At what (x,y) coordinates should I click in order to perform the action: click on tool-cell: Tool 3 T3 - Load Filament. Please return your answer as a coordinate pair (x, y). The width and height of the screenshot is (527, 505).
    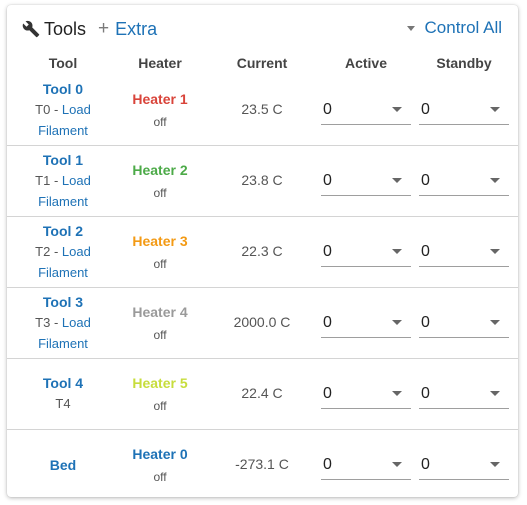
    Looking at the image, I should click on (63, 324).